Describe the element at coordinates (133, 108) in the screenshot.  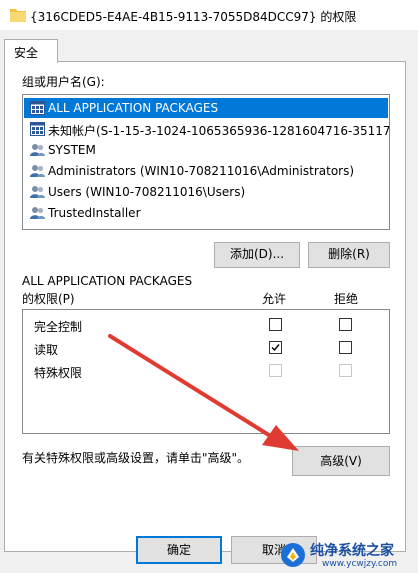
I see `list-item-label: ALL APPLICATION PACKAGES` at that location.